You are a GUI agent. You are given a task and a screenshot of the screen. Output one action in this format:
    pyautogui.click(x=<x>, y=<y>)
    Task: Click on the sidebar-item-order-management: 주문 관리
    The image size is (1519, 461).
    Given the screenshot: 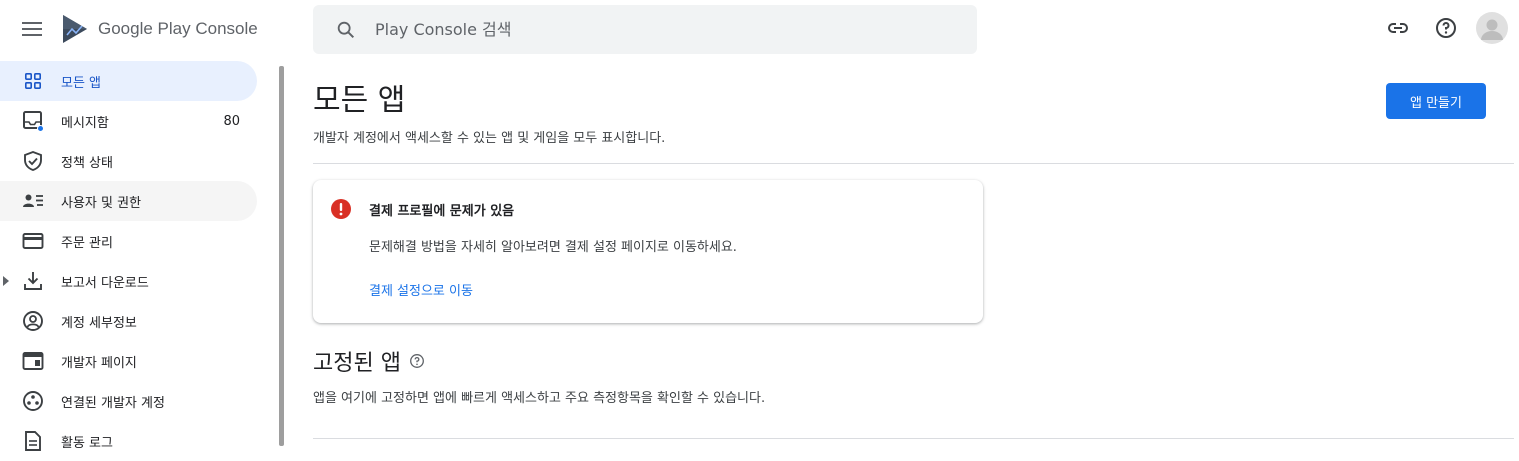 What is the action you would take?
    pyautogui.click(x=128, y=241)
    